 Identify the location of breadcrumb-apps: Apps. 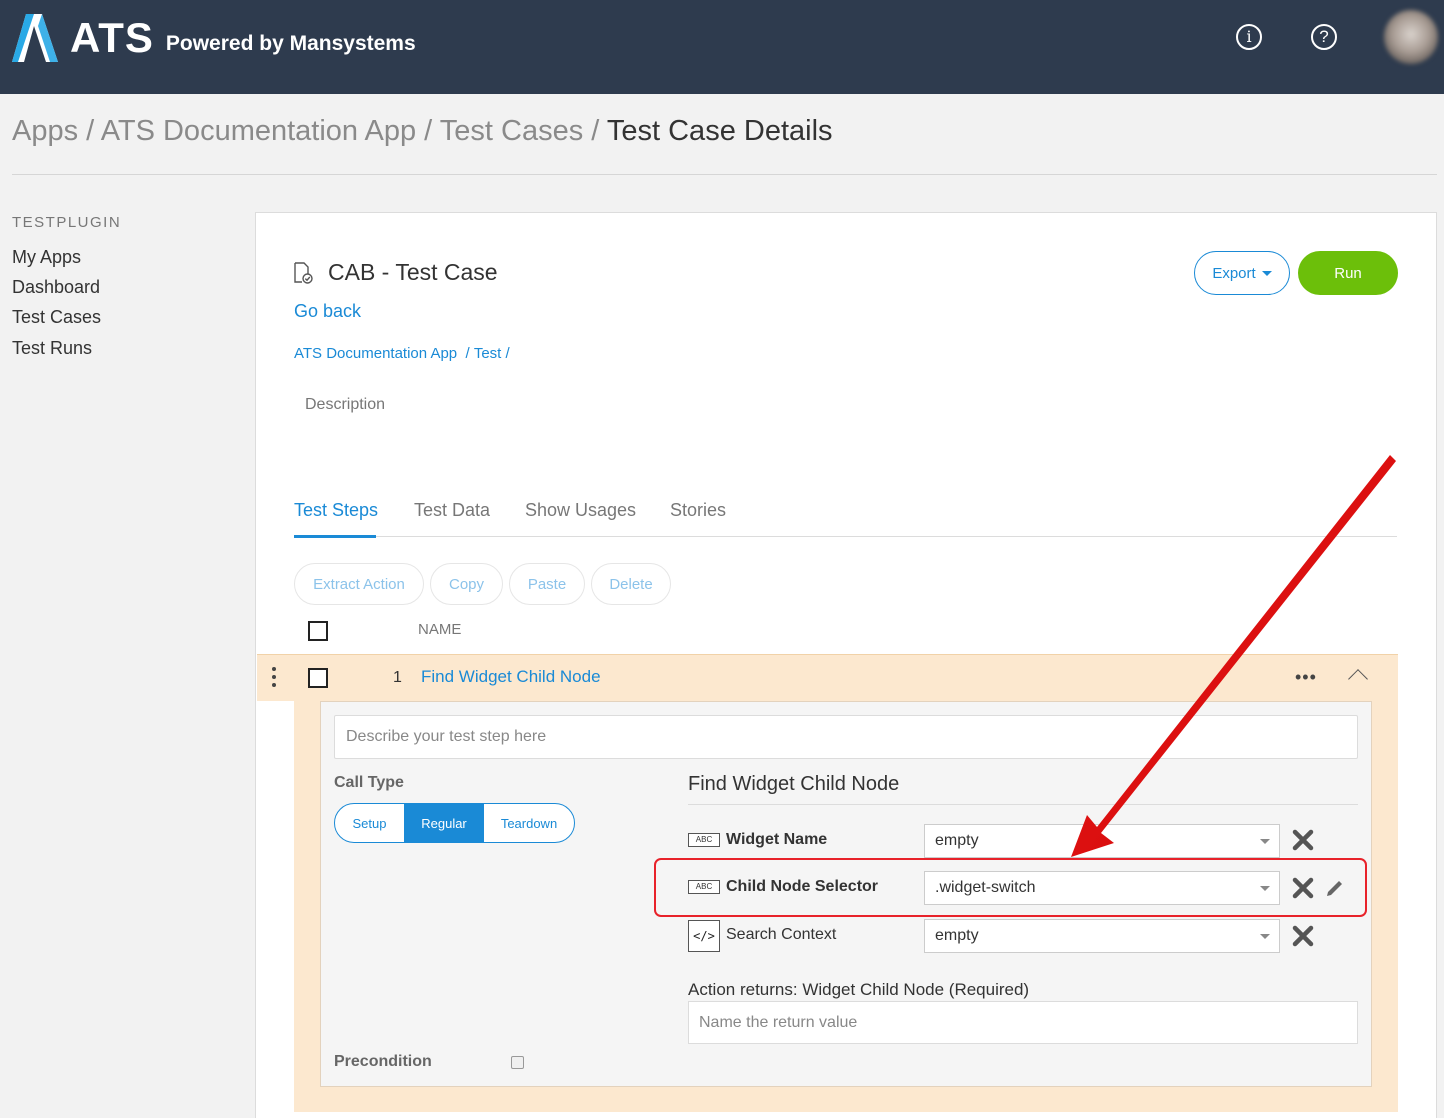
(45, 131).